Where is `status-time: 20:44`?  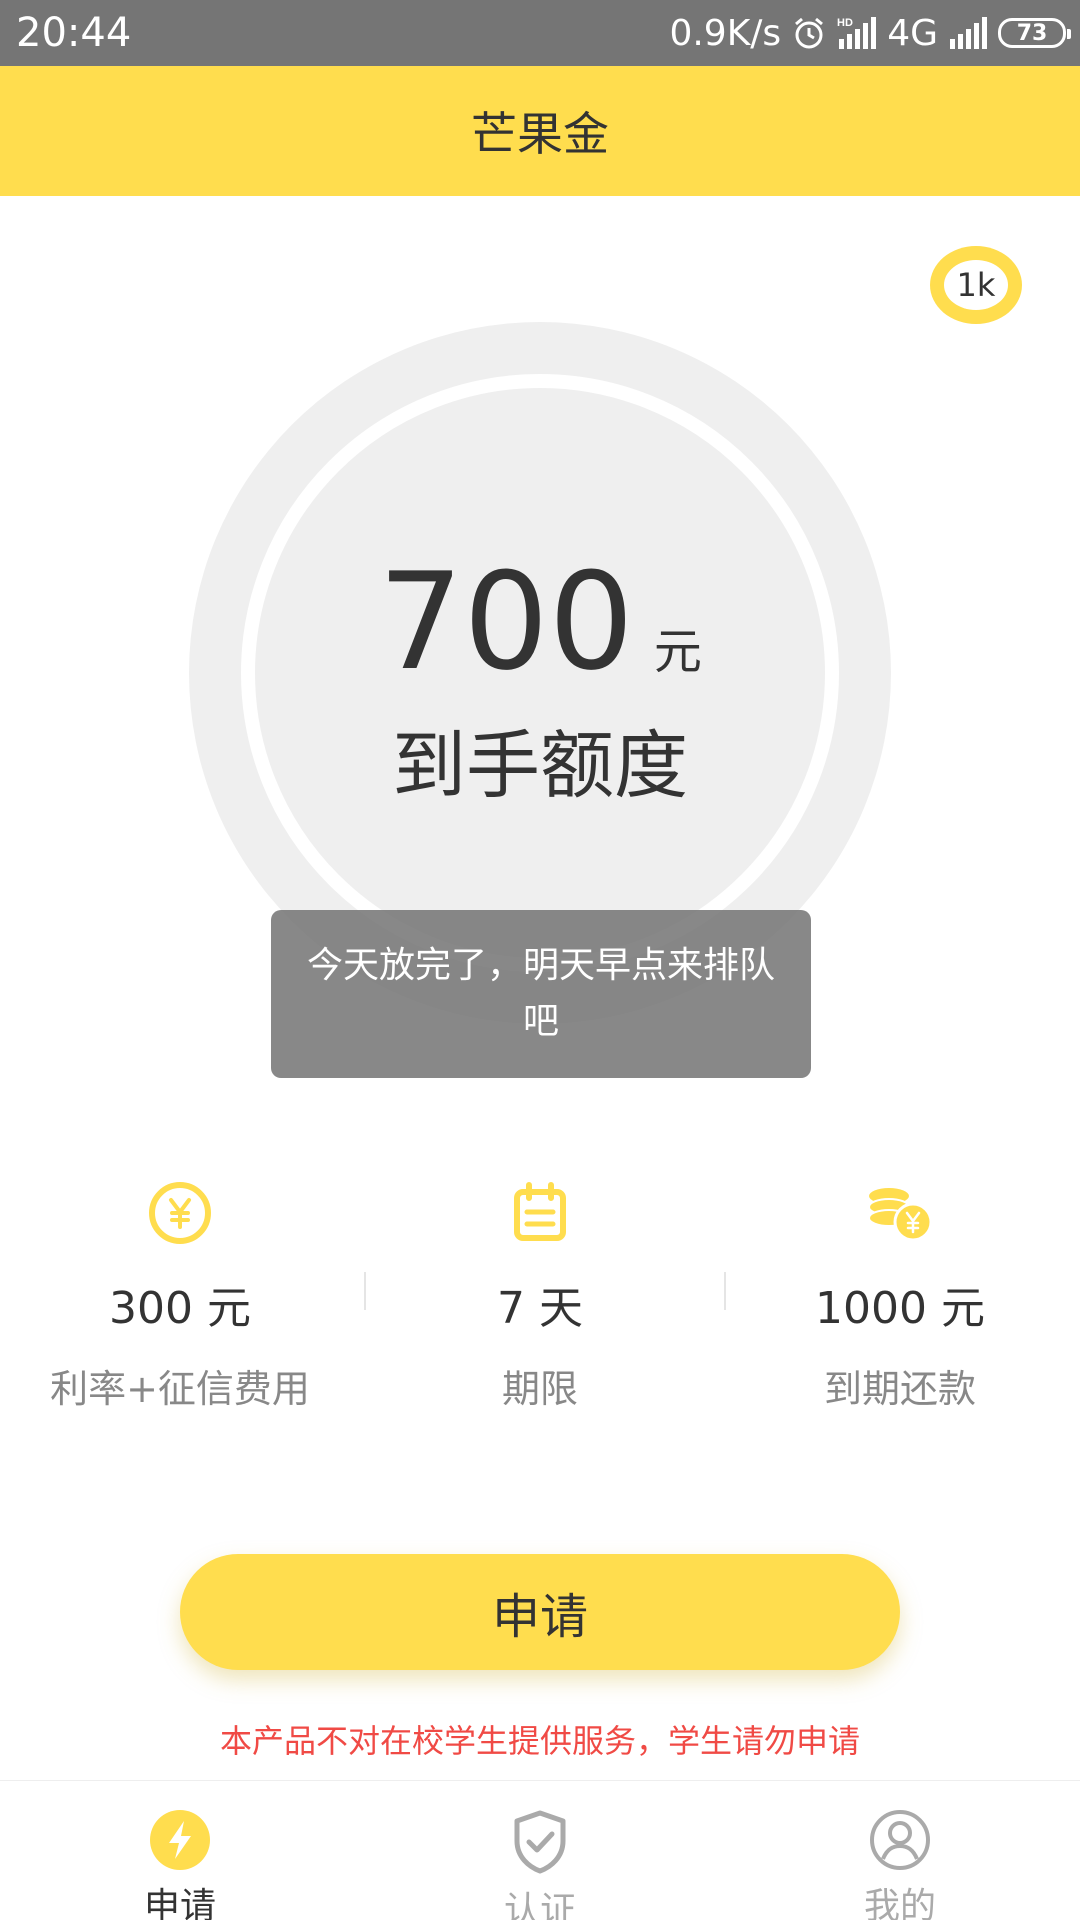 status-time: 20:44 is located at coordinates (74, 33).